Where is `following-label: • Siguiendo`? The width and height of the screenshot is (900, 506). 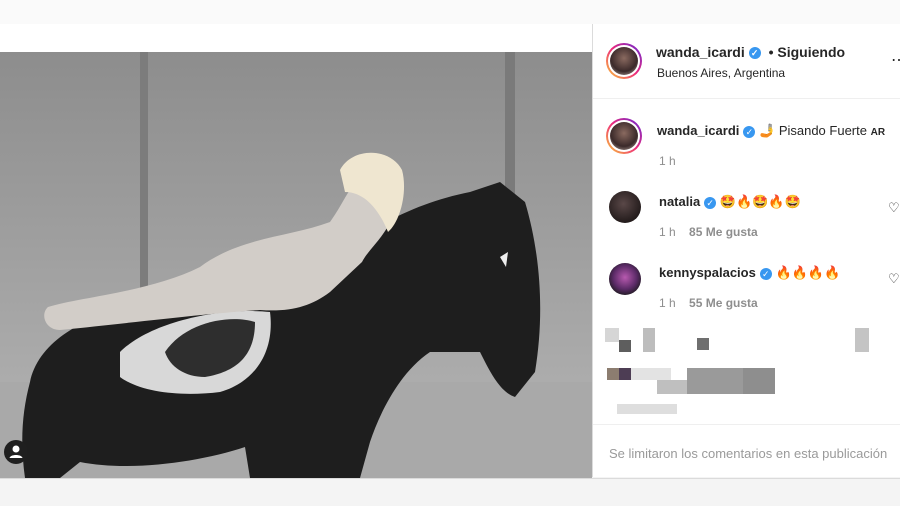
following-label: • Siguiendo is located at coordinates (807, 52).